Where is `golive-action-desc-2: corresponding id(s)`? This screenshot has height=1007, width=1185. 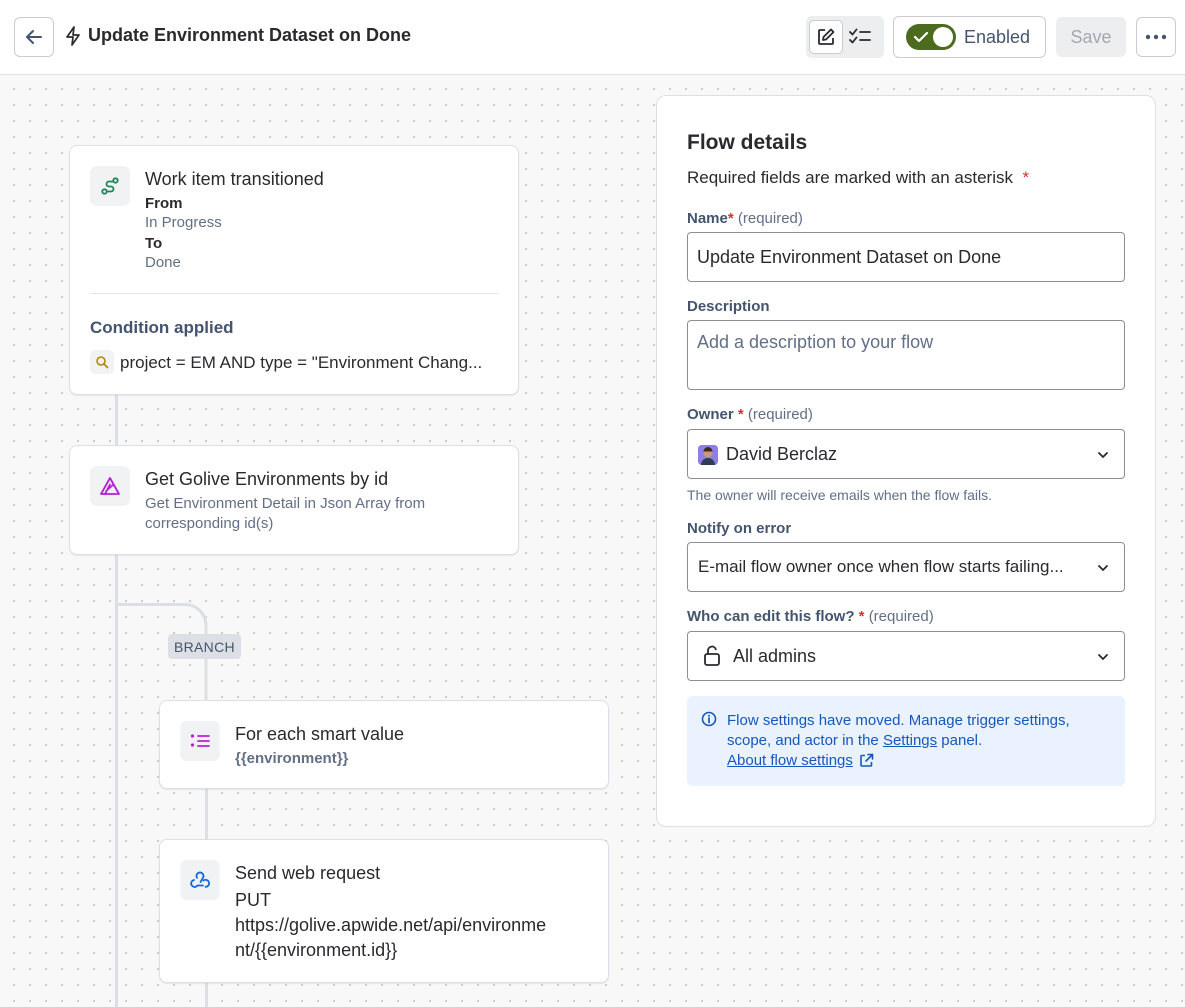
golive-action-desc-2: corresponding id(s) is located at coordinates (209, 523).